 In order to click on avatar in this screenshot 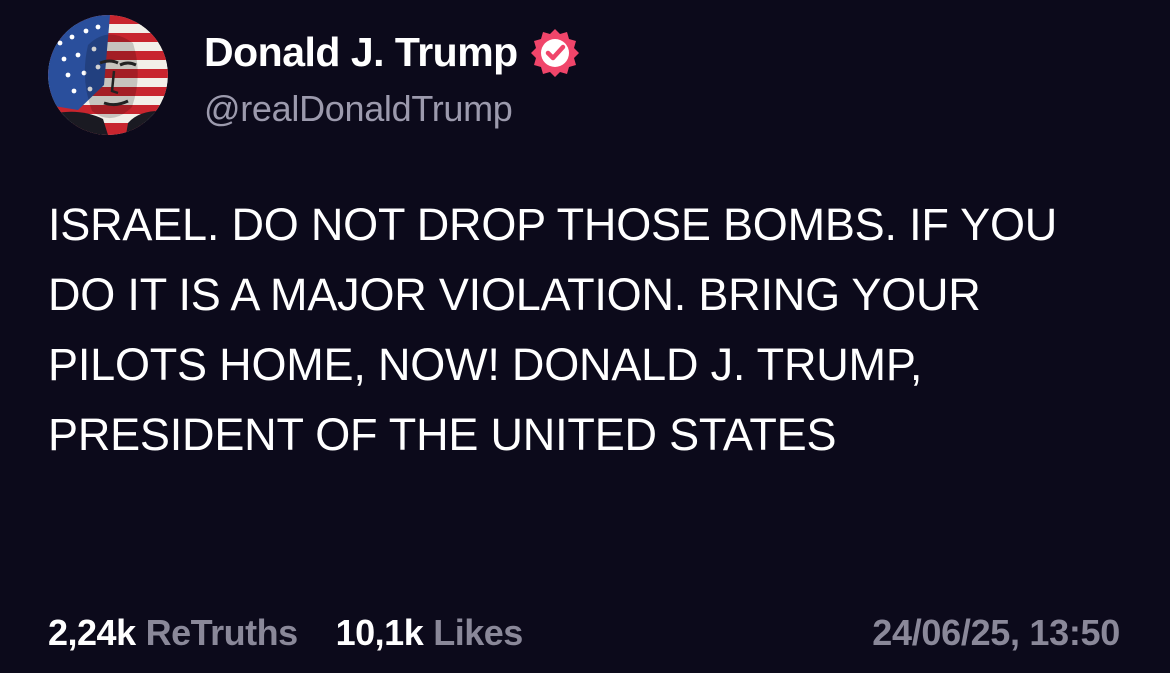, I will do `click(108, 75)`.